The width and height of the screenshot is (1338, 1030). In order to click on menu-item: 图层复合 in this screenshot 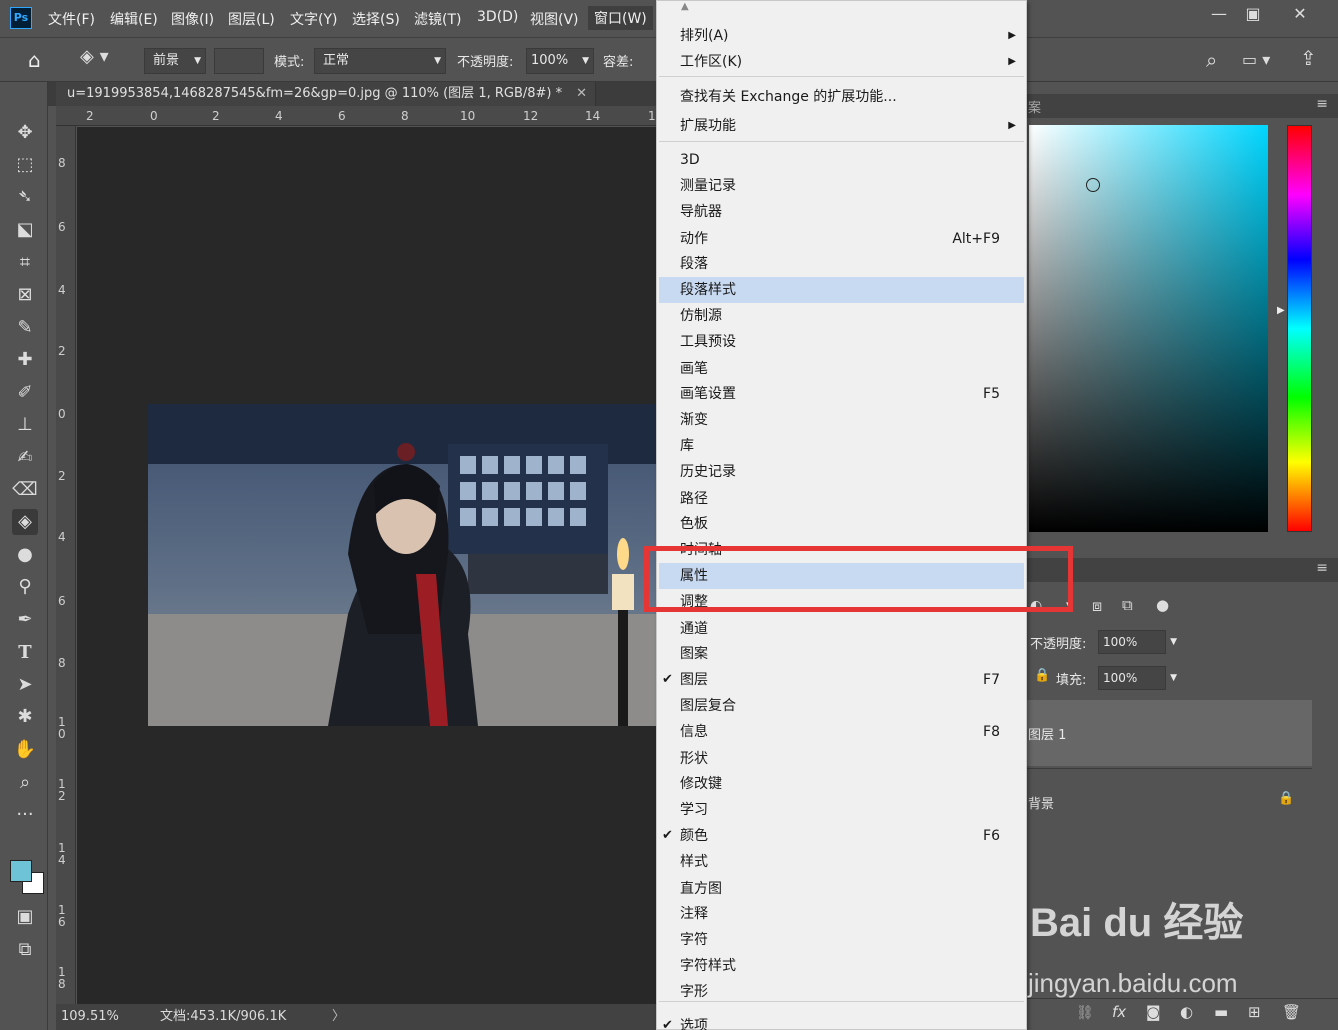, I will do `click(841, 706)`.